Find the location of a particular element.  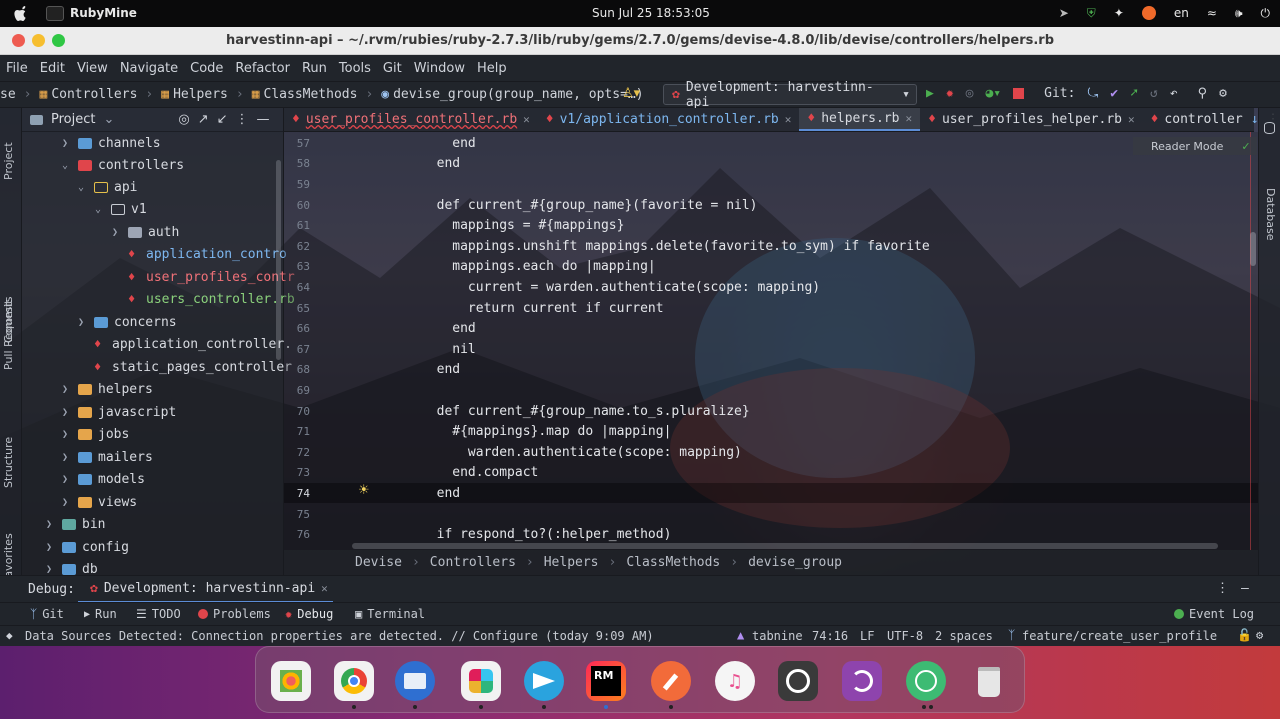

tree-item-api: ⌄ api is located at coordinates (107, 187).